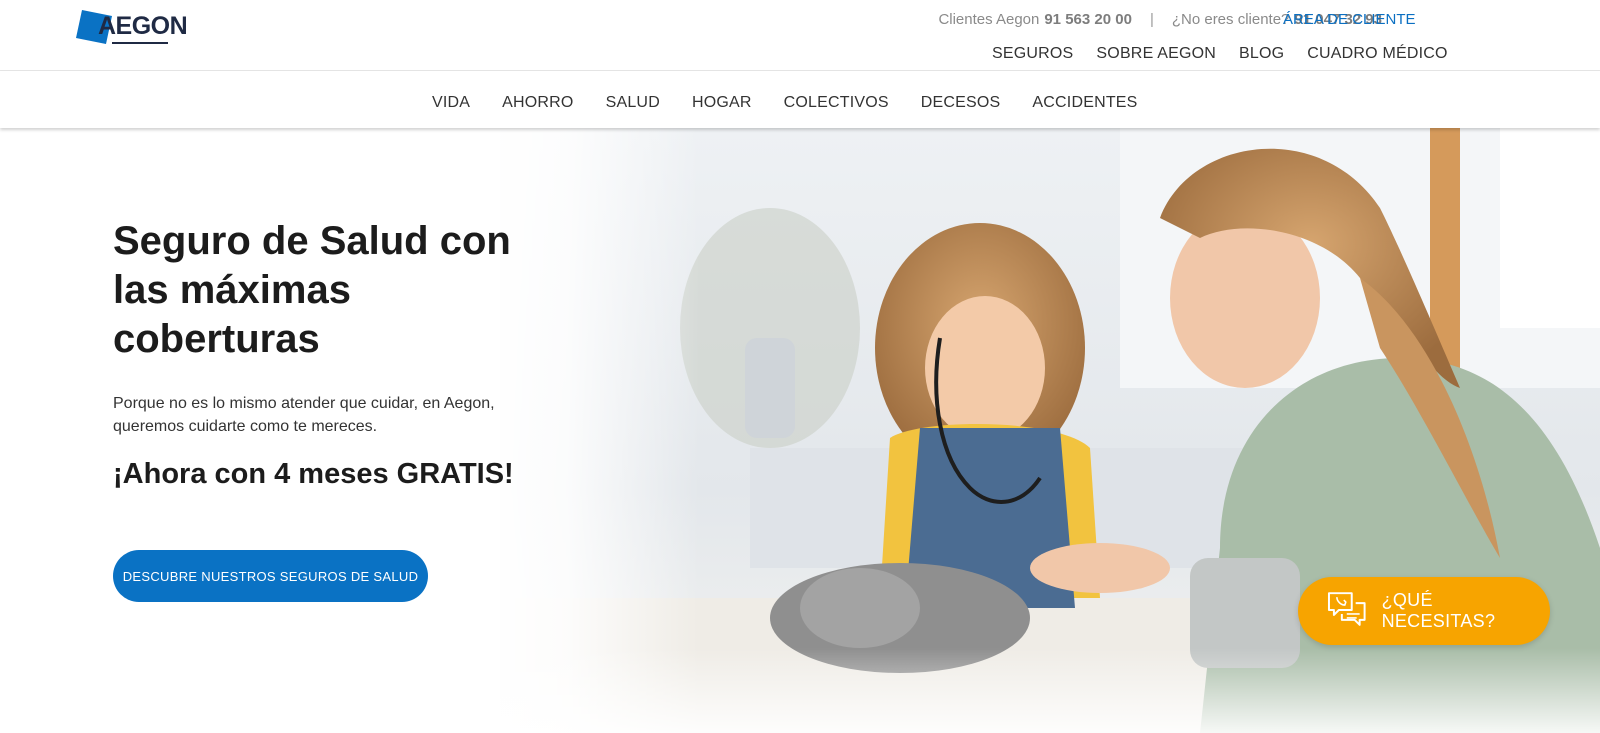 This screenshot has width=1600, height=733. Describe the element at coordinates (1084, 103) in the screenshot. I see `main-nav-accidentes: ACCIDENTES` at that location.